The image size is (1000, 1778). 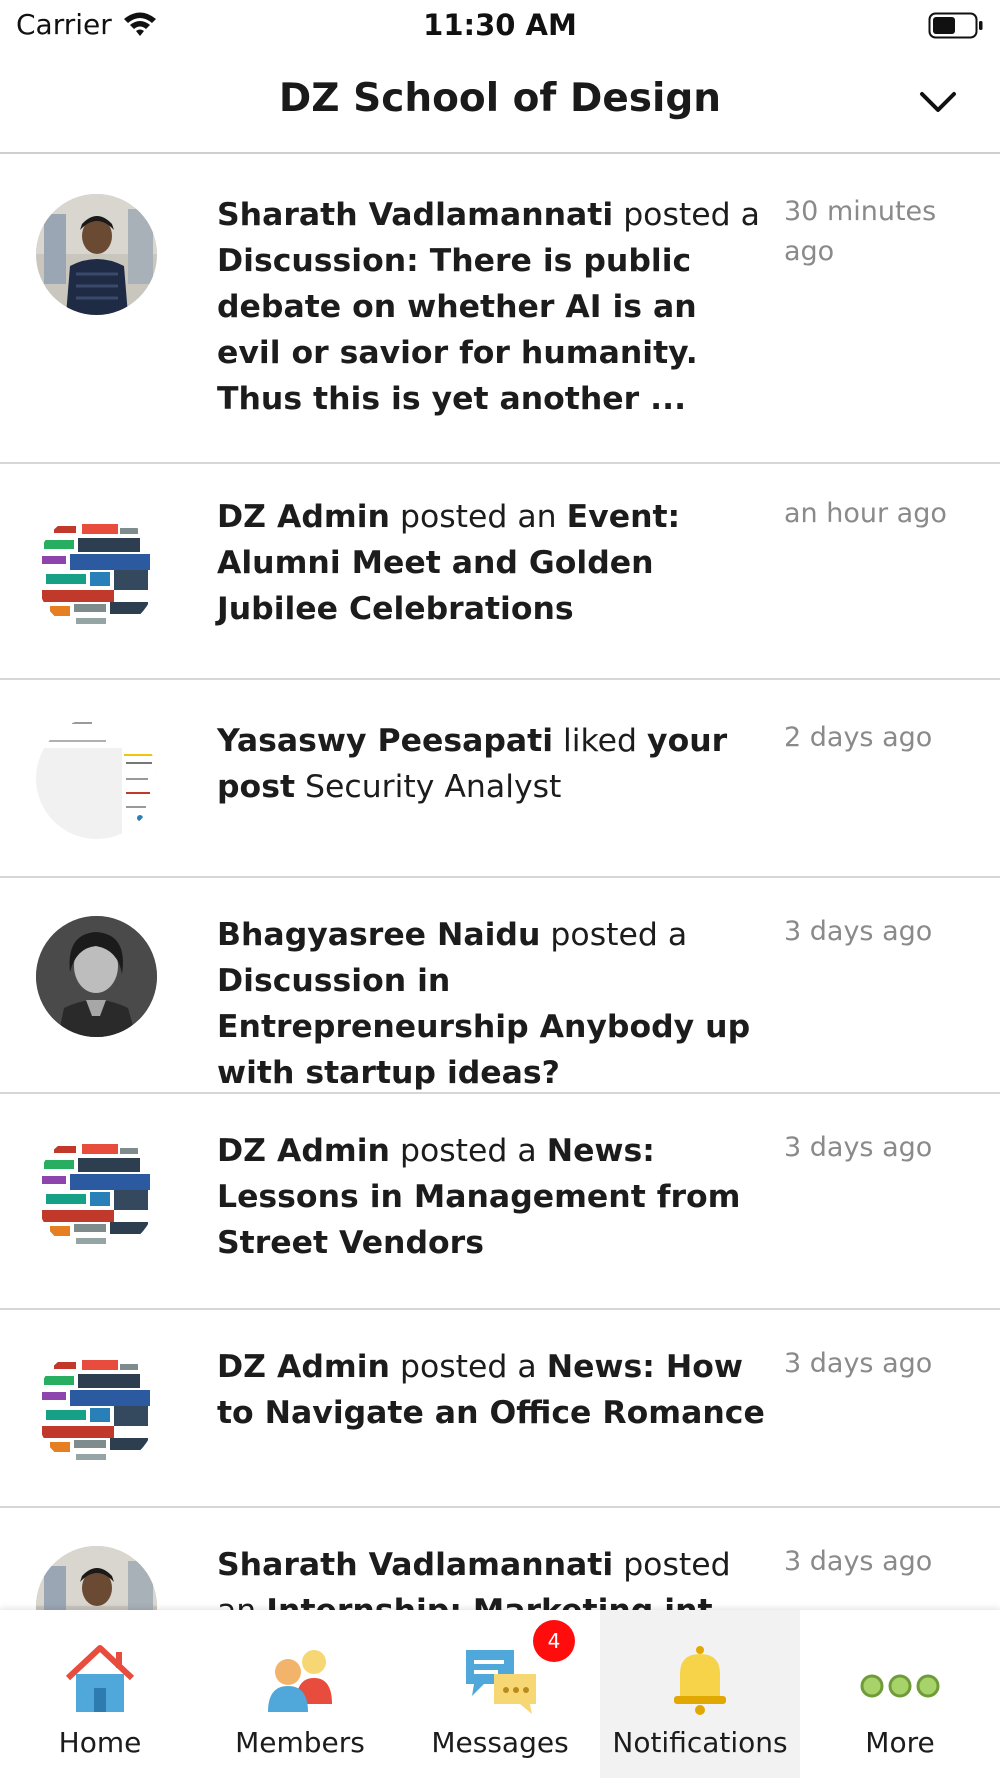 I want to click on status-bar: Carrier 11:30 AM, so click(x=500, y=26).